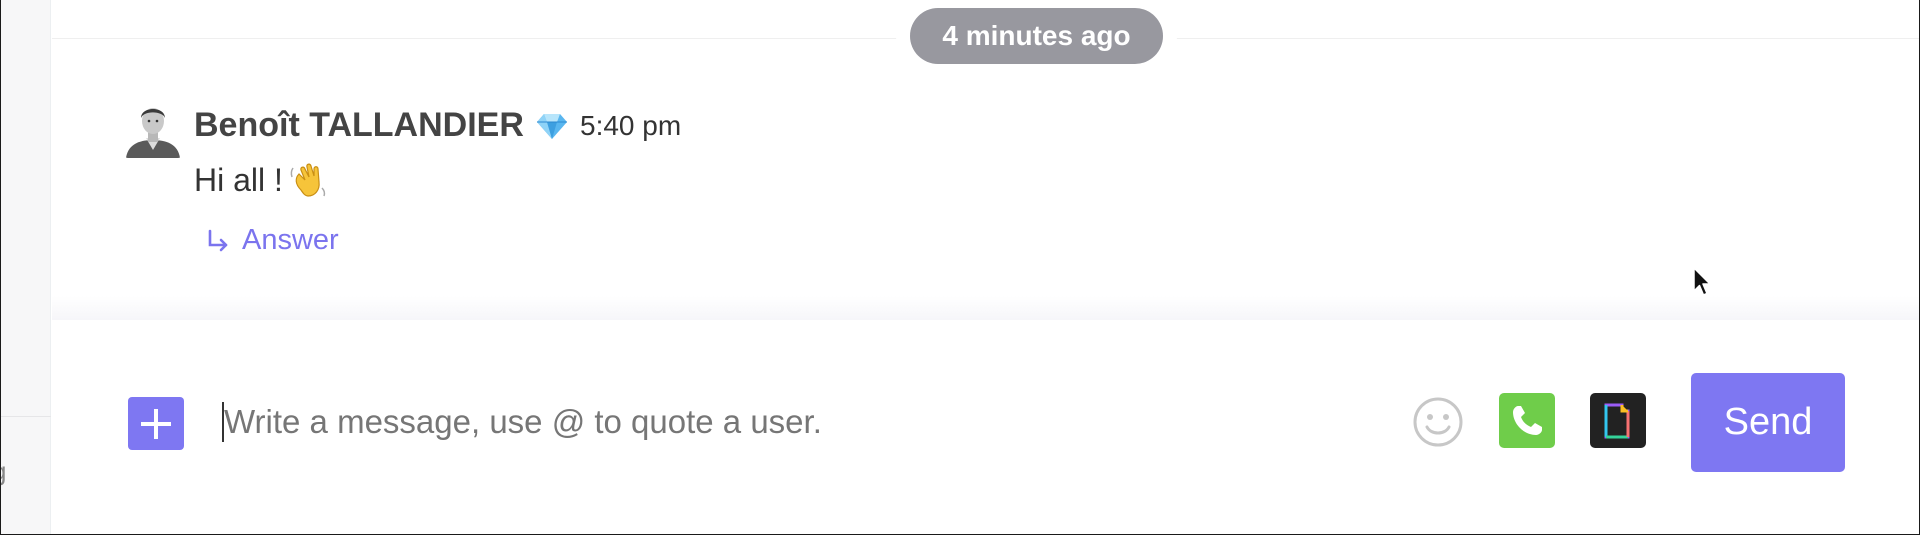 The image size is (1920, 535). Describe the element at coordinates (153, 128) in the screenshot. I see `avatar` at that location.